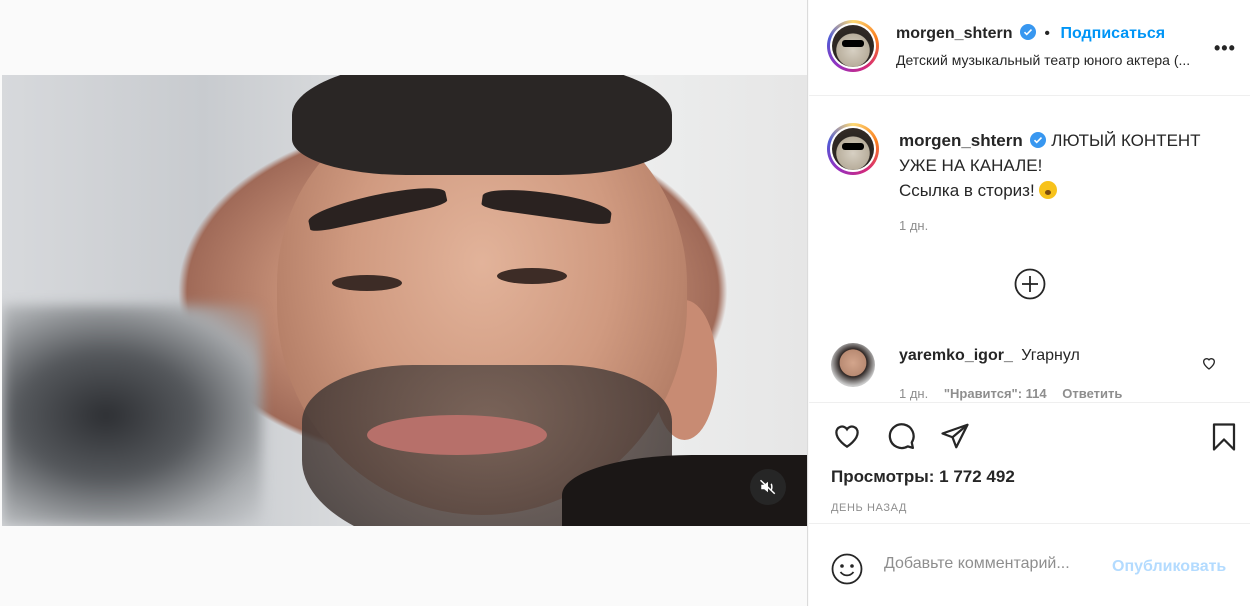  Describe the element at coordinates (132, 415) in the screenshot. I see `video-background` at that location.